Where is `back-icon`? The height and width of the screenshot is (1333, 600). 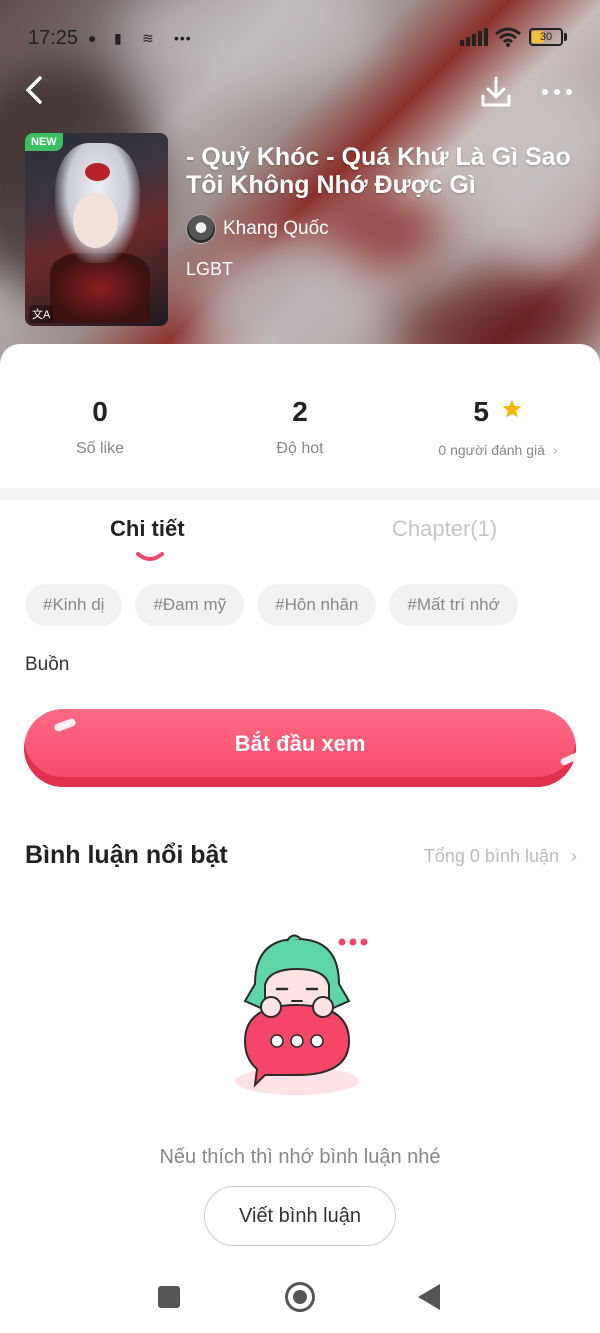 back-icon is located at coordinates (36, 90).